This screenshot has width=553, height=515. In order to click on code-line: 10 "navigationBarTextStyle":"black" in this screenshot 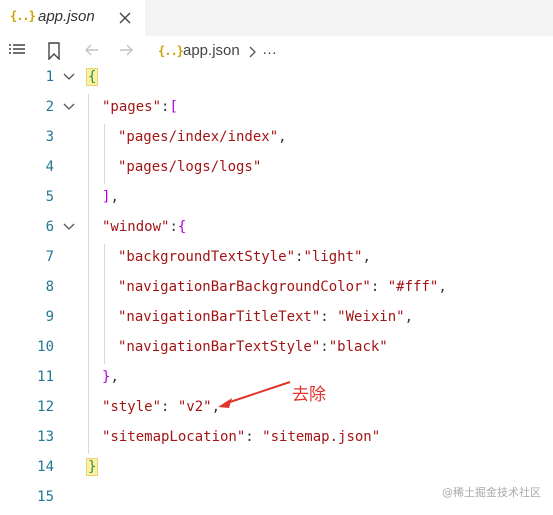, I will do `click(276, 349)`.